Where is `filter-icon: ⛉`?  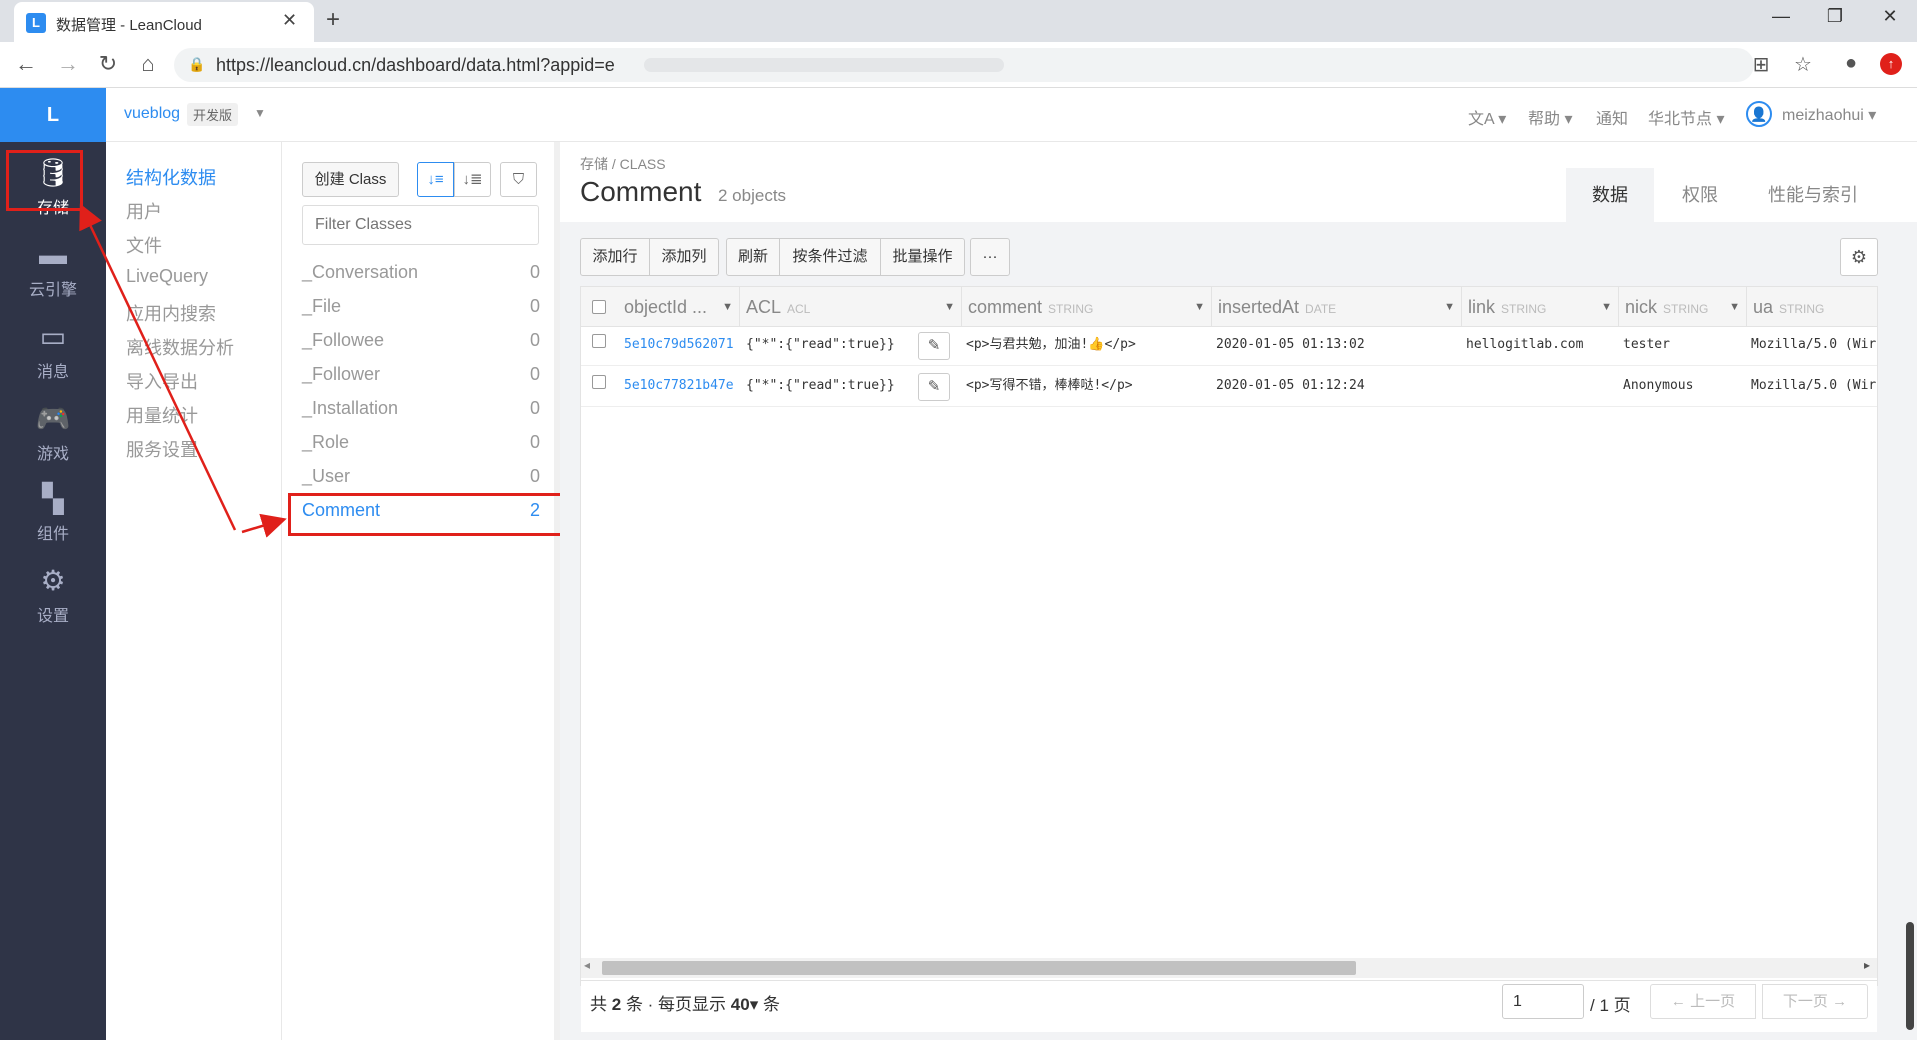
filter-icon: ⛉ is located at coordinates (518, 179).